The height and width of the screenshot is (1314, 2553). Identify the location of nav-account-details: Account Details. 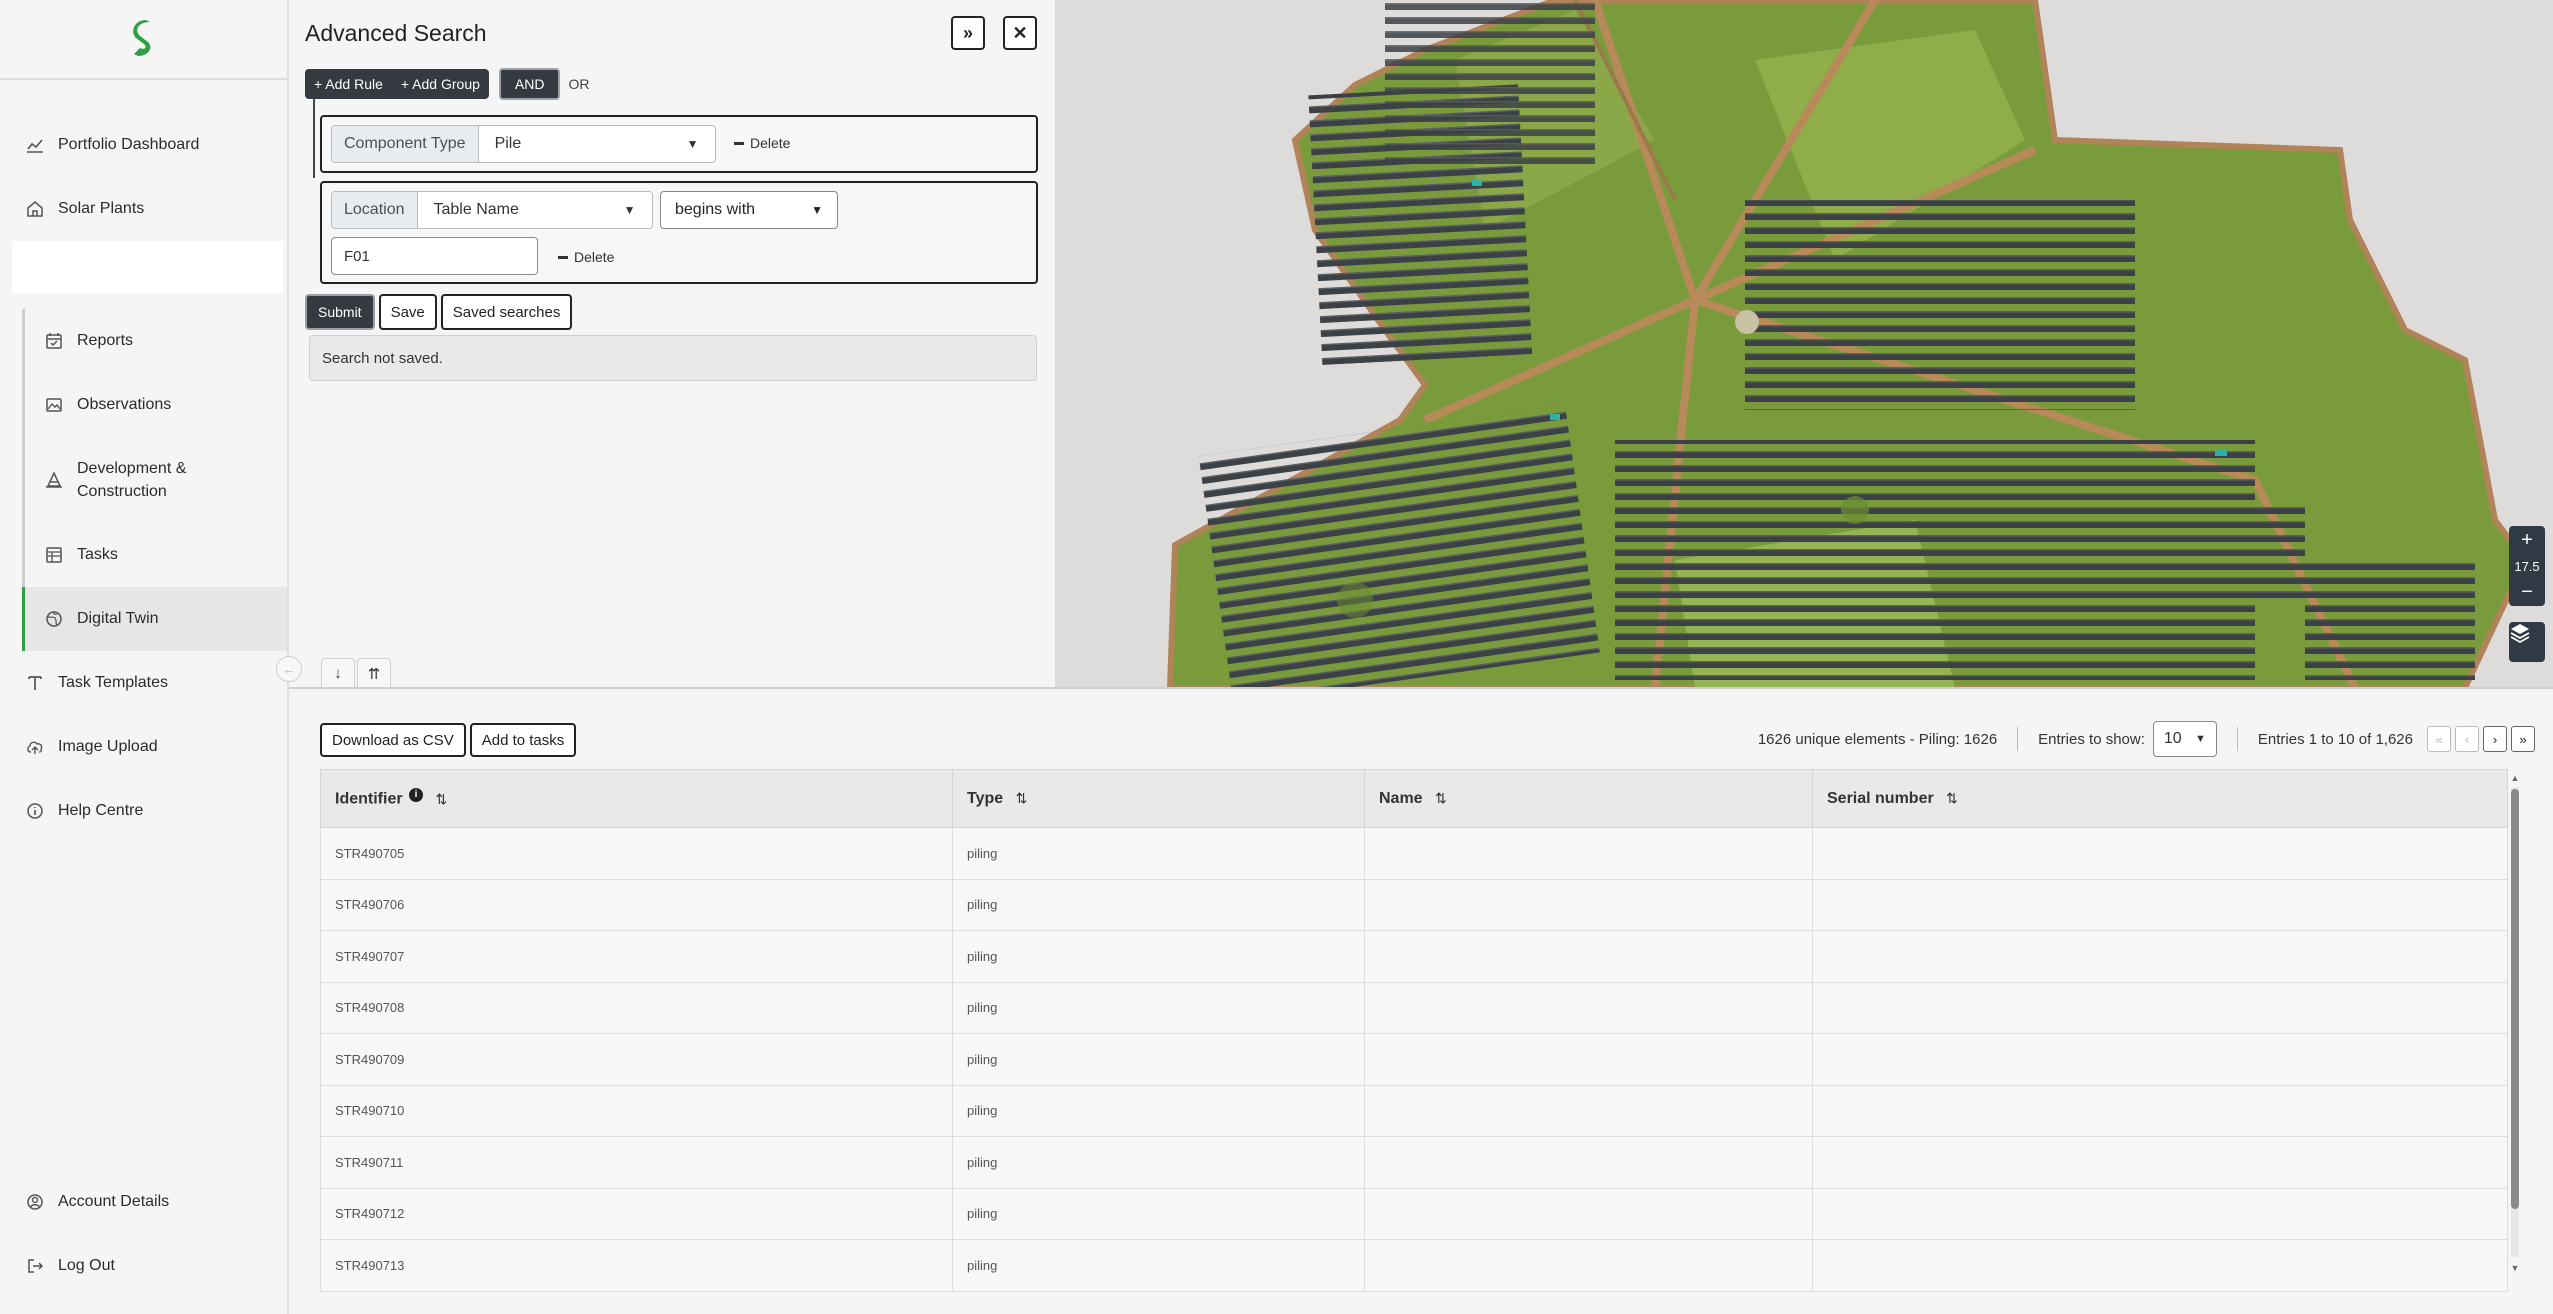
(143, 1202).